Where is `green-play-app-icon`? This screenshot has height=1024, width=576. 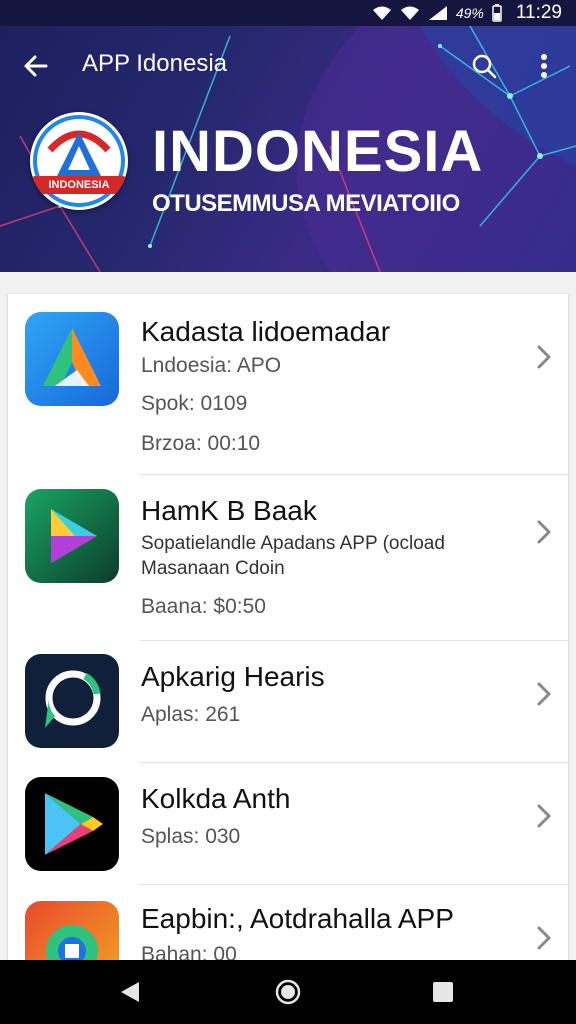
green-play-app-icon is located at coordinates (72, 536).